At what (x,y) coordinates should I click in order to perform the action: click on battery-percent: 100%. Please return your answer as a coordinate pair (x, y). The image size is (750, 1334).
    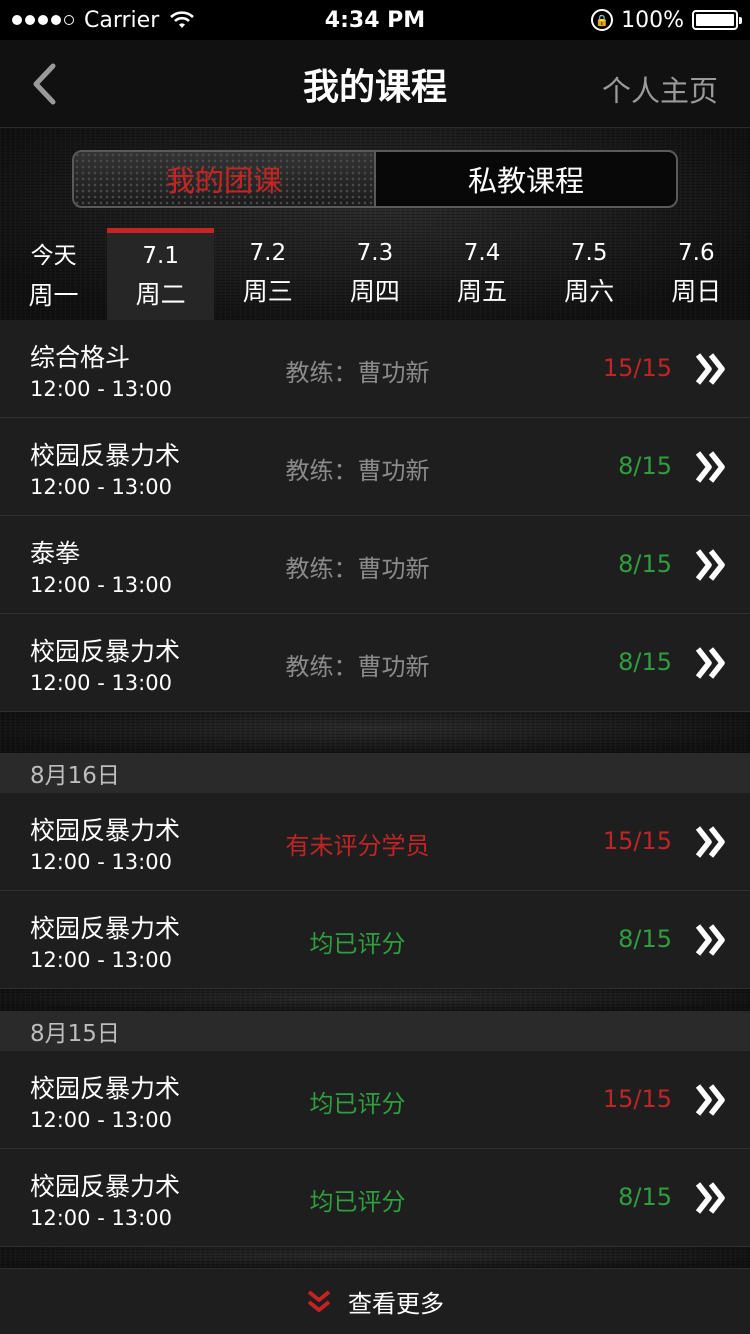
    Looking at the image, I should click on (652, 20).